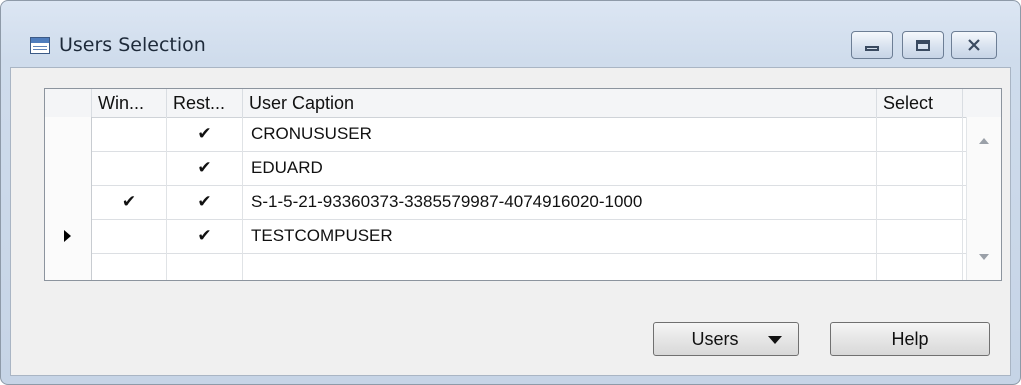 The image size is (1021, 385). I want to click on table-row, so click(523, 266).